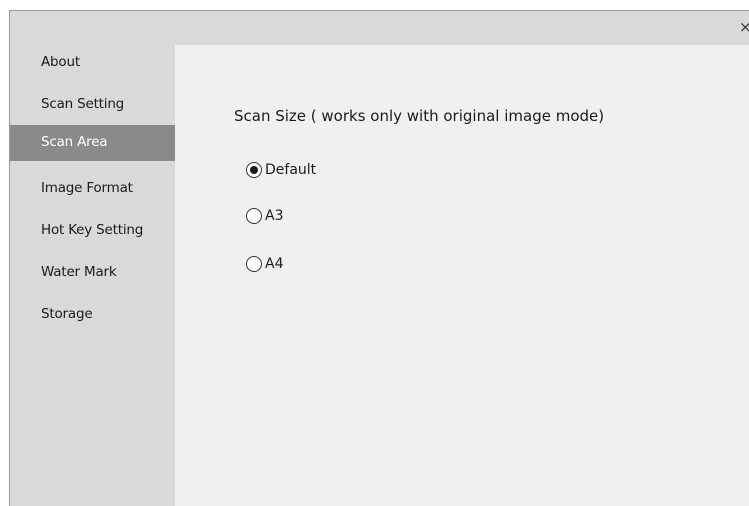  What do you see at coordinates (92, 66) in the screenshot?
I see `sidebar-item-about: About` at bounding box center [92, 66].